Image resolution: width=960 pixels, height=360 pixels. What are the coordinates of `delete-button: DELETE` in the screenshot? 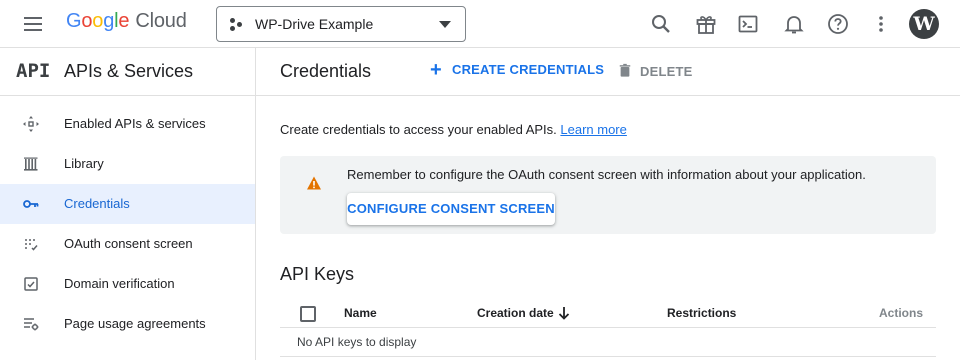 It's located at (655, 72).